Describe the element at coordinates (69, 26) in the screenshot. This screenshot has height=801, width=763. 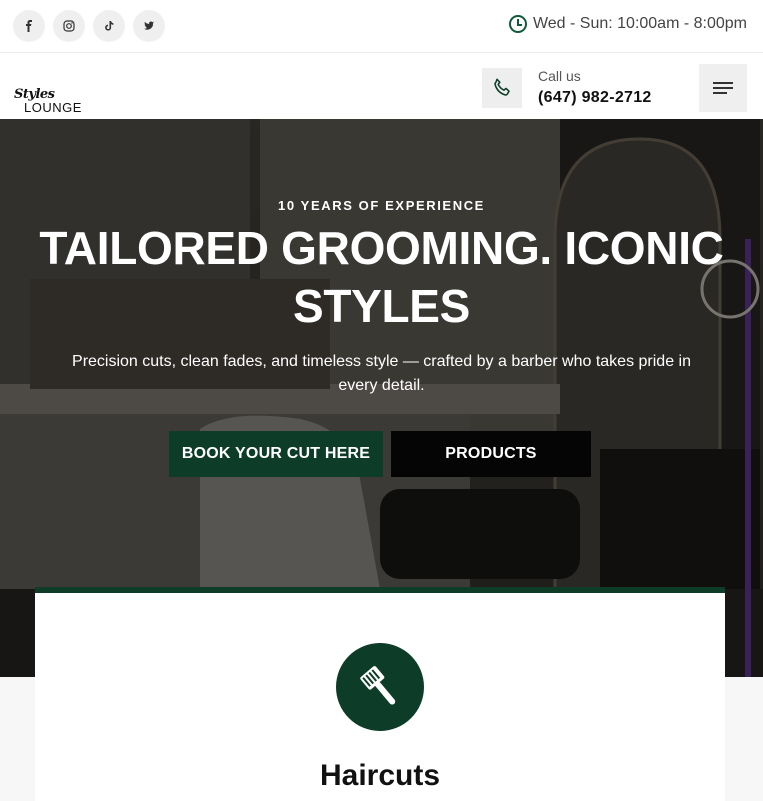
I see `instagram-icon` at that location.